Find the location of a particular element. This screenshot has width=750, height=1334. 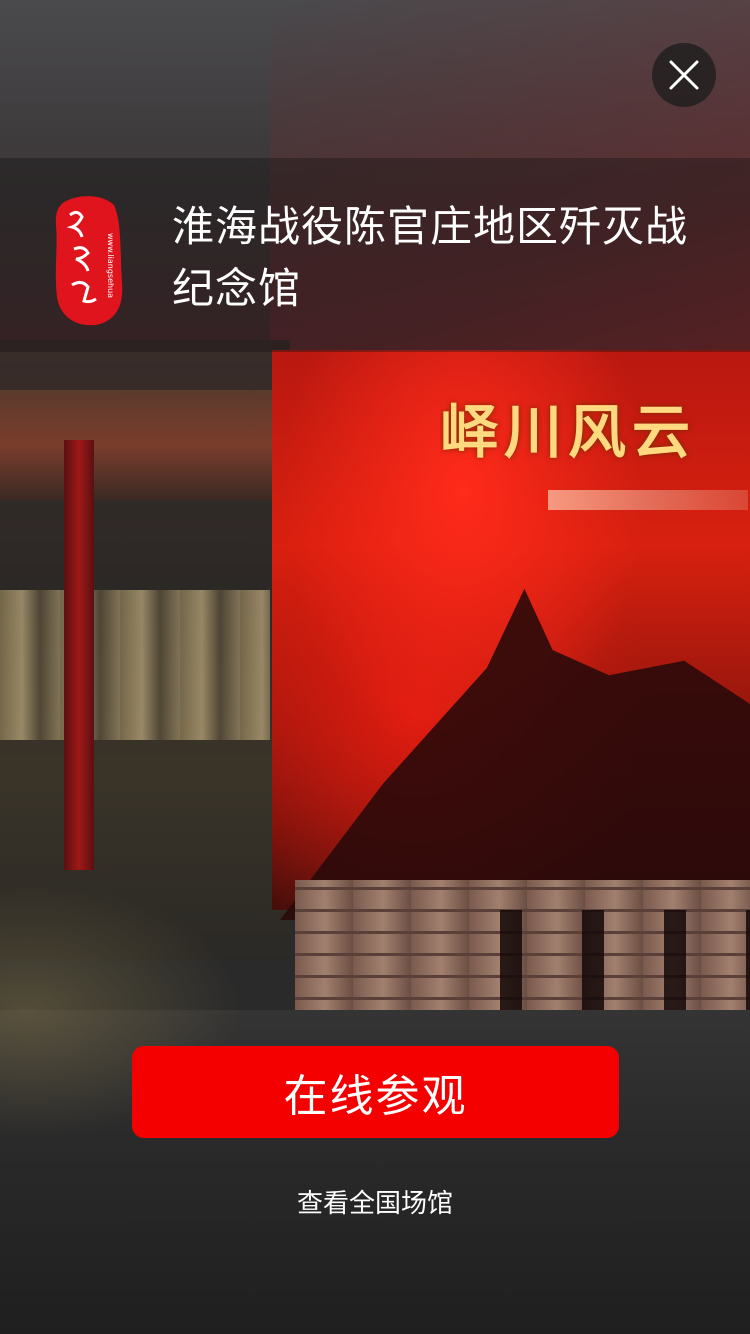

left-red-pillar is located at coordinates (79, 655).